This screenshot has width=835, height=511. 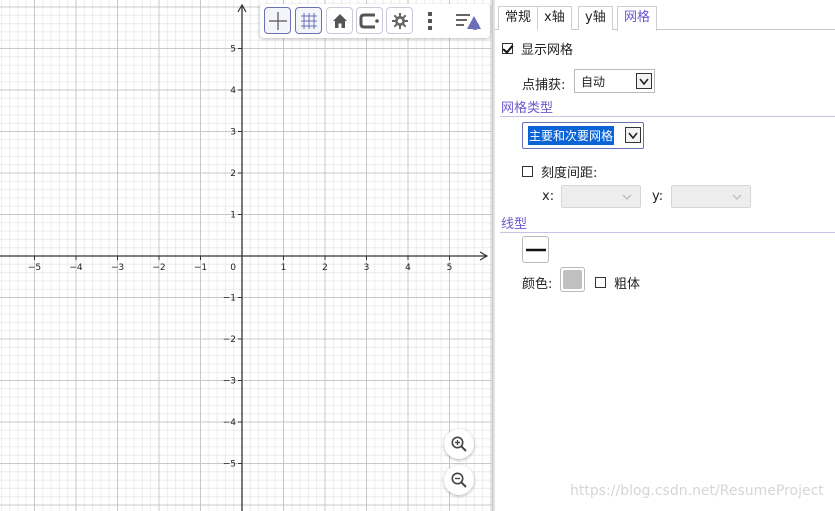 I want to click on zoom-out-icon, so click(x=459, y=480).